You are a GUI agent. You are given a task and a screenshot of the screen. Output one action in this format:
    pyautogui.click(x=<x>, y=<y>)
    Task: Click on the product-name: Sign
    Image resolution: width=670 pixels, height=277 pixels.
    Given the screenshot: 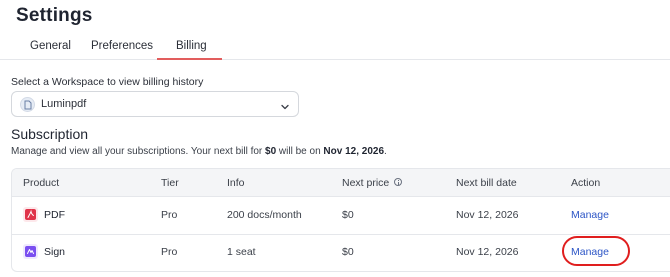 What is the action you would take?
    pyautogui.click(x=55, y=252)
    